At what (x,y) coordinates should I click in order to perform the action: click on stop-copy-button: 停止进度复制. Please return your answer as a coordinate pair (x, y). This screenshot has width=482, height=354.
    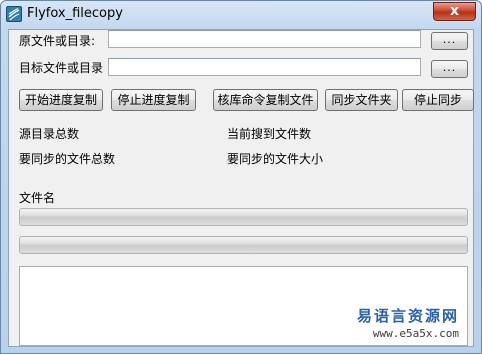
    Looking at the image, I should click on (153, 100).